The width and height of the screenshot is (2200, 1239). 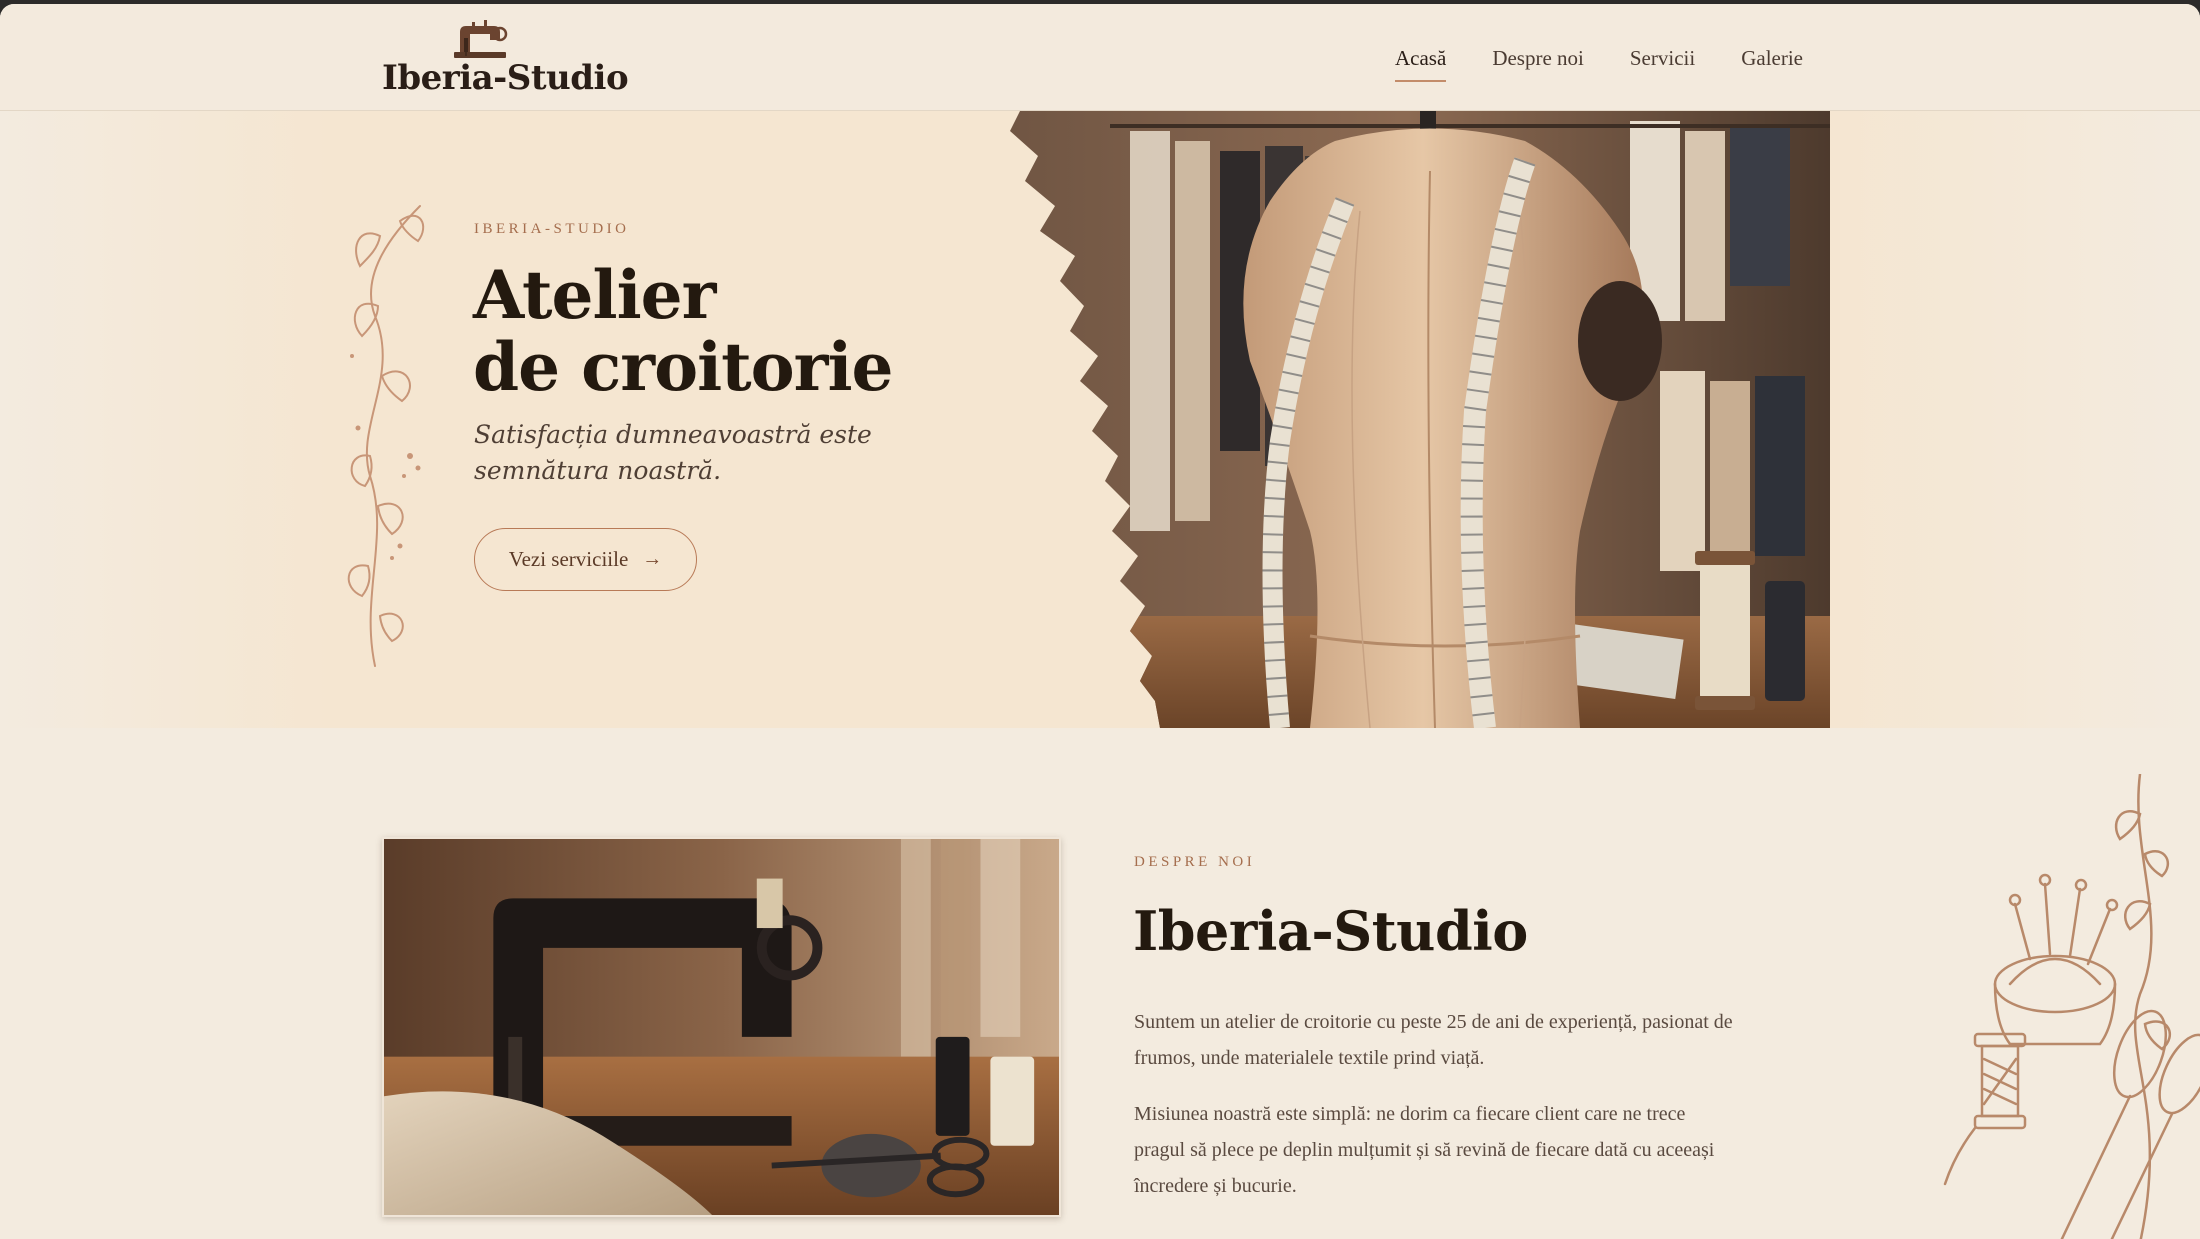 I want to click on nav-item-despre-noi: Despre noi, so click(x=1538, y=58).